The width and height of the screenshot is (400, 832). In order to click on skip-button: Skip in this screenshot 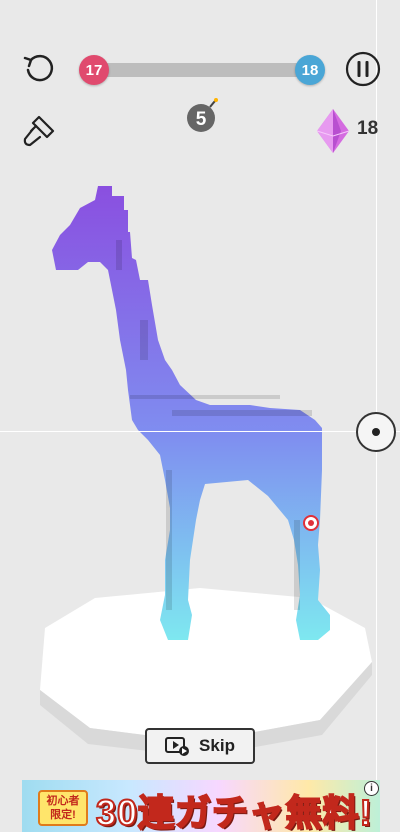, I will do `click(200, 746)`.